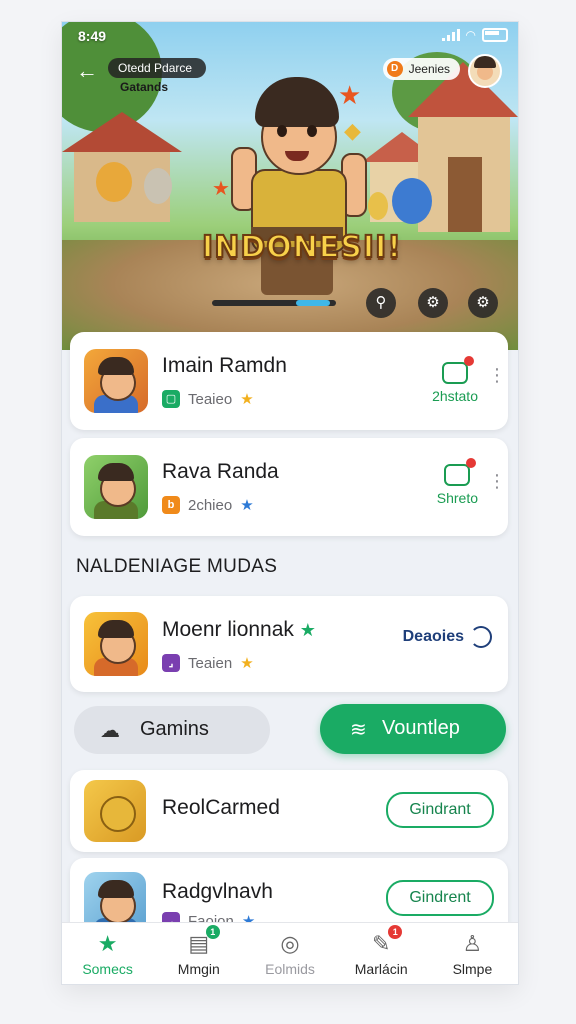  What do you see at coordinates (358, 730) in the screenshot?
I see `wings-icon: ≋` at bounding box center [358, 730].